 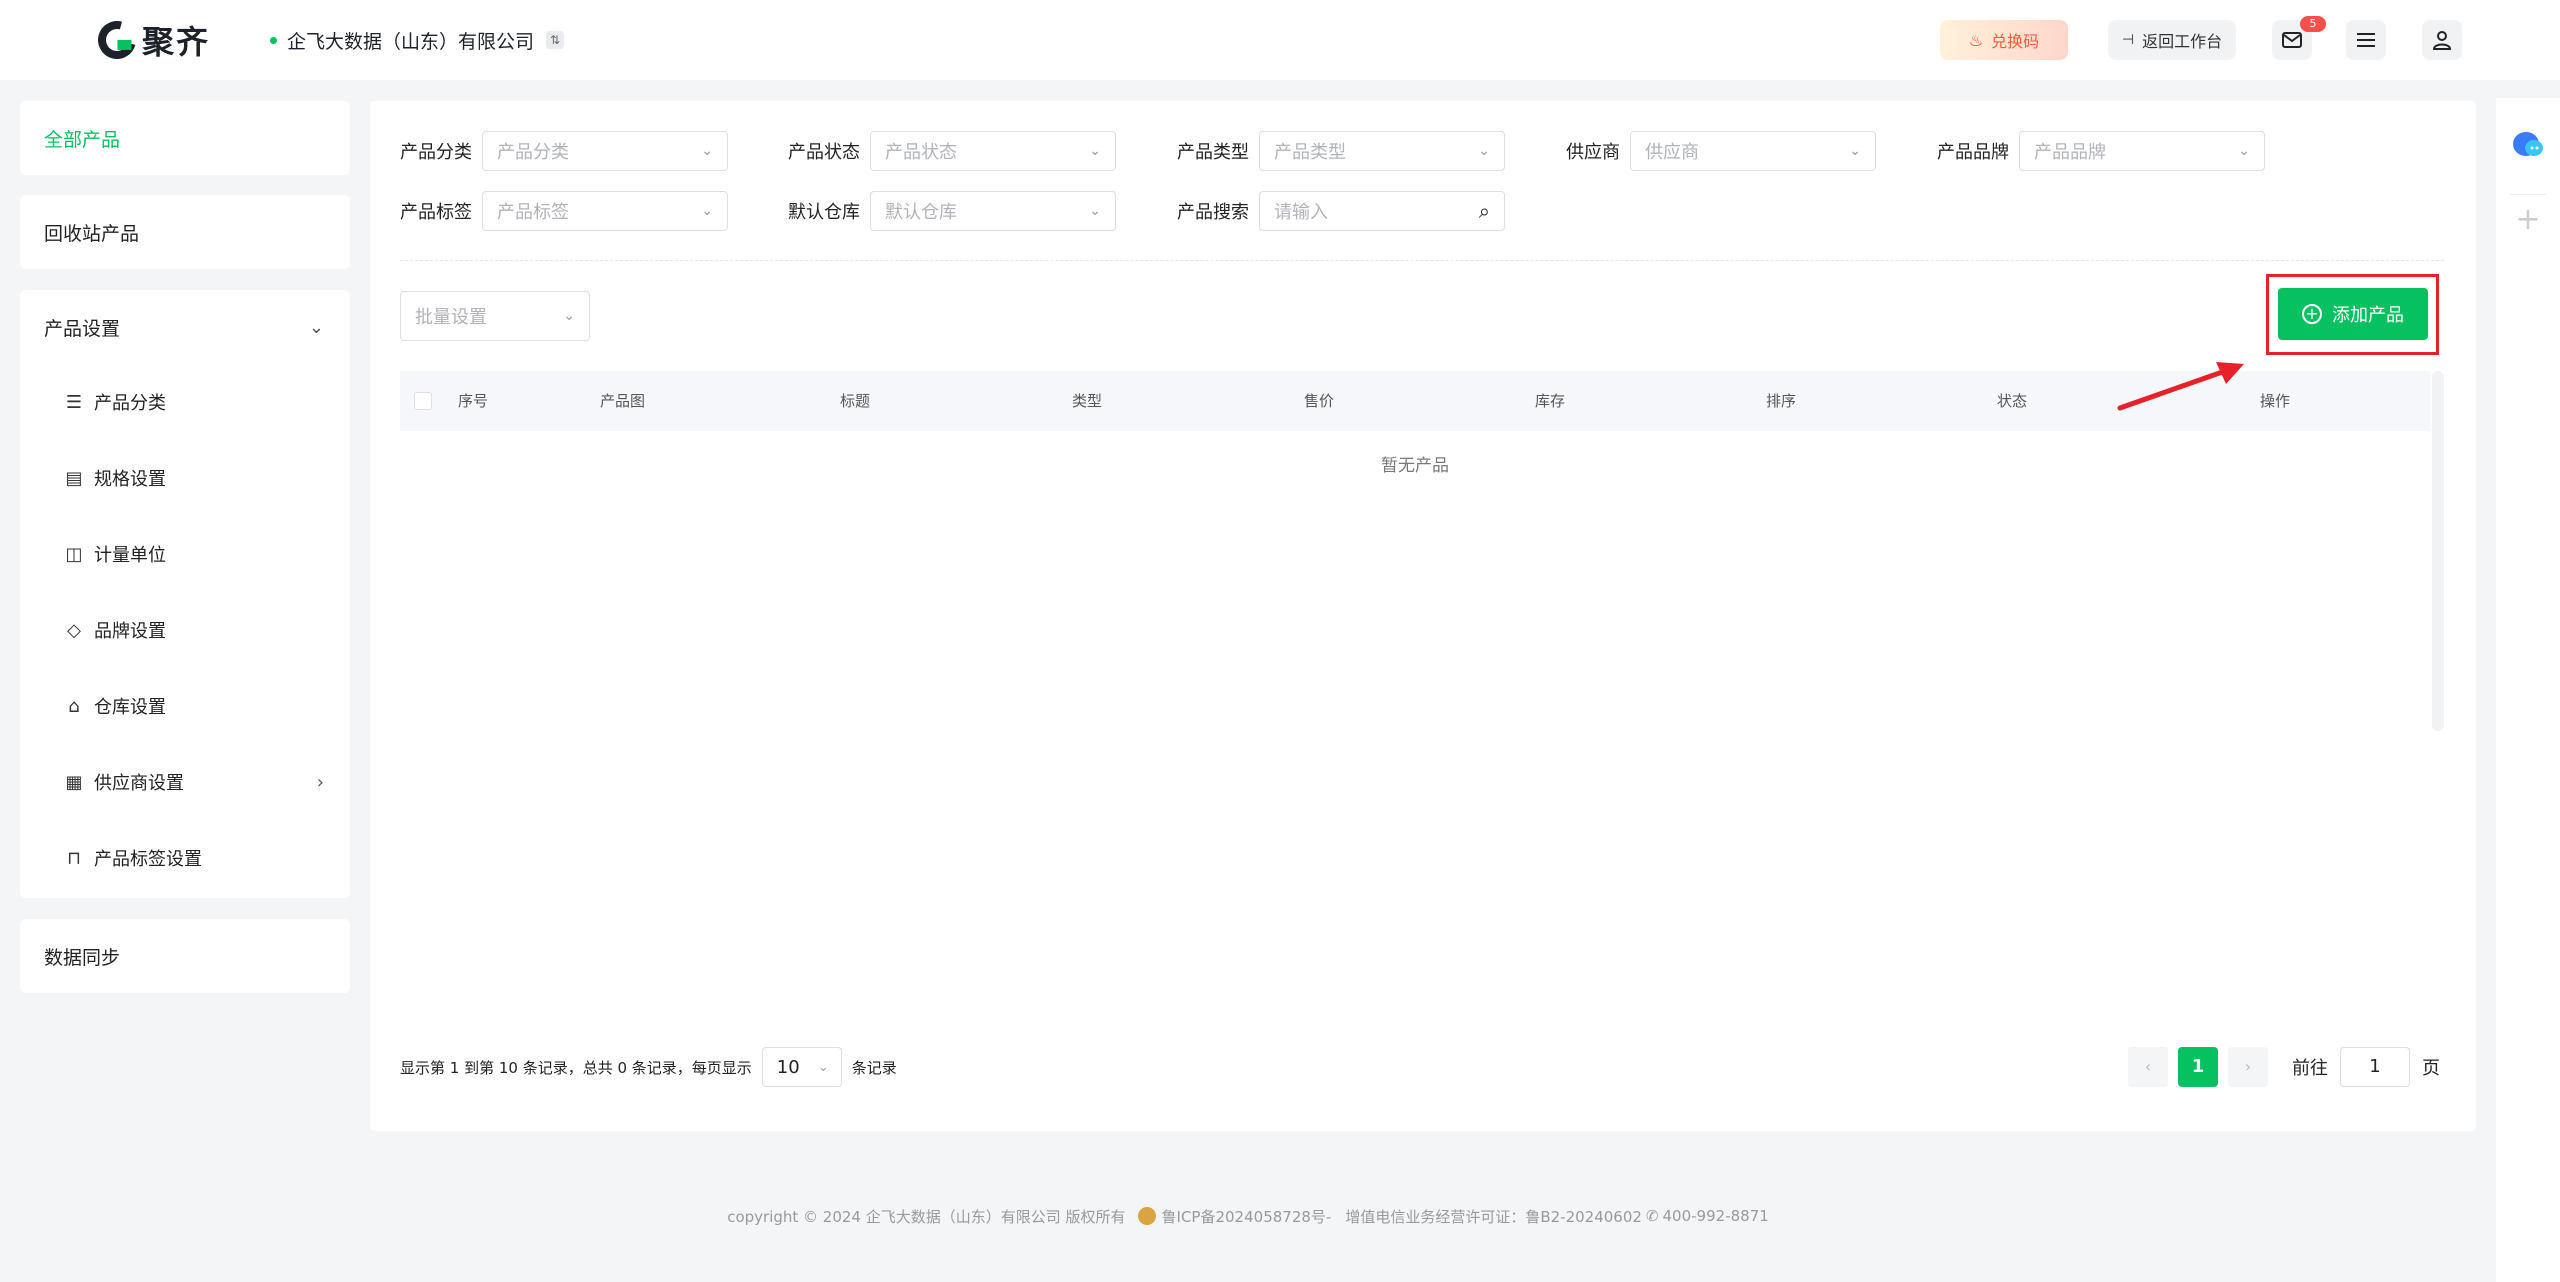 What do you see at coordinates (1493, 1216) in the screenshot?
I see `footer-license: 增值电信业务经营许可证：鲁B2-20240602` at bounding box center [1493, 1216].